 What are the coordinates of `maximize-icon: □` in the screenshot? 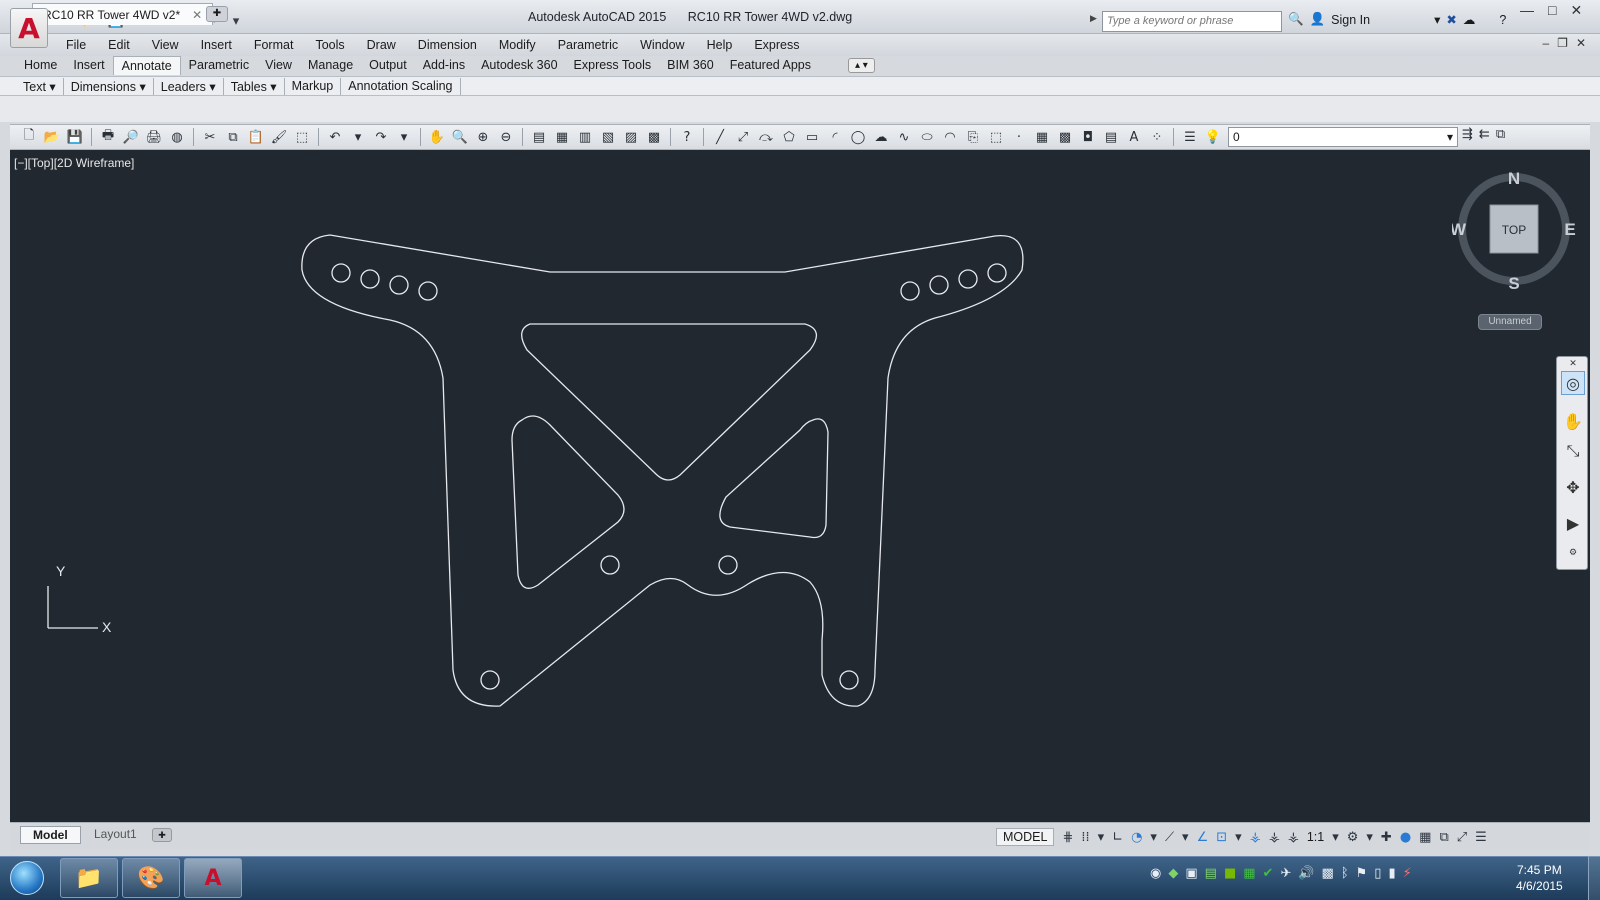 It's located at (1552, 10).